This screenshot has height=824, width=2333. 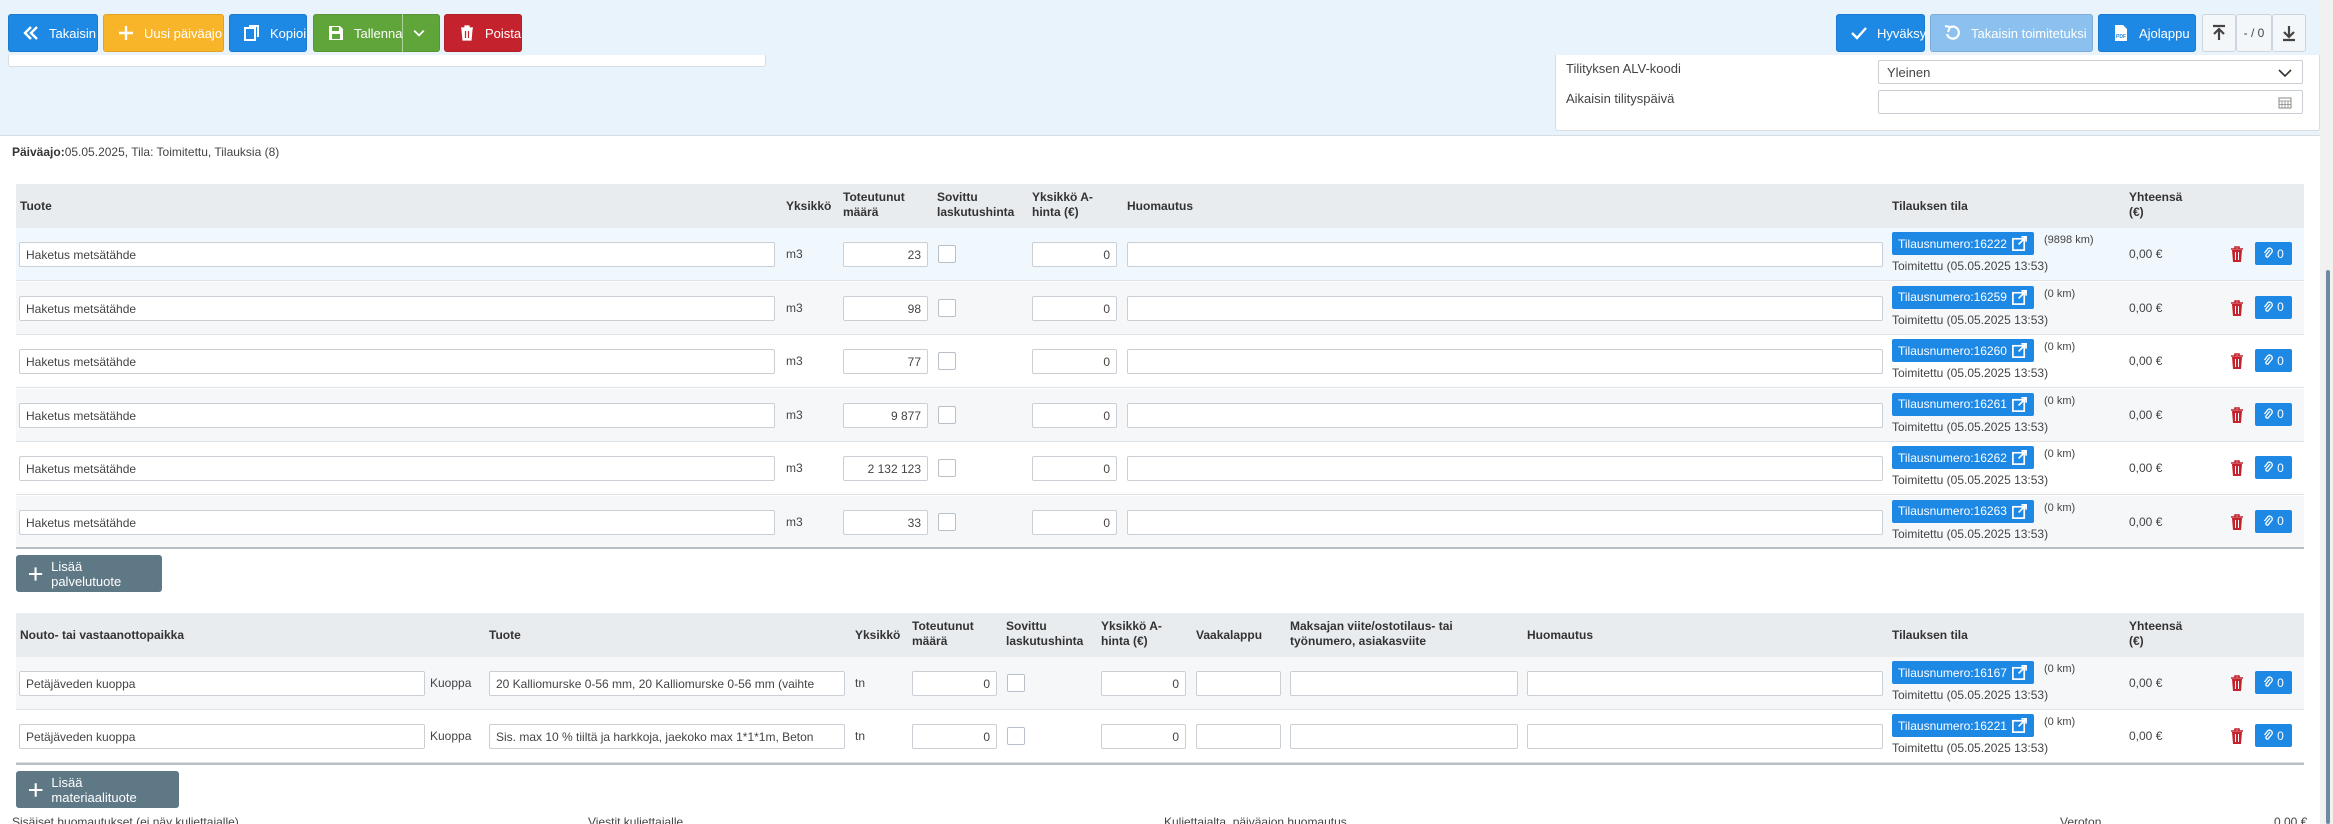 I want to click on move-to-bottom-button, so click(x=2289, y=33).